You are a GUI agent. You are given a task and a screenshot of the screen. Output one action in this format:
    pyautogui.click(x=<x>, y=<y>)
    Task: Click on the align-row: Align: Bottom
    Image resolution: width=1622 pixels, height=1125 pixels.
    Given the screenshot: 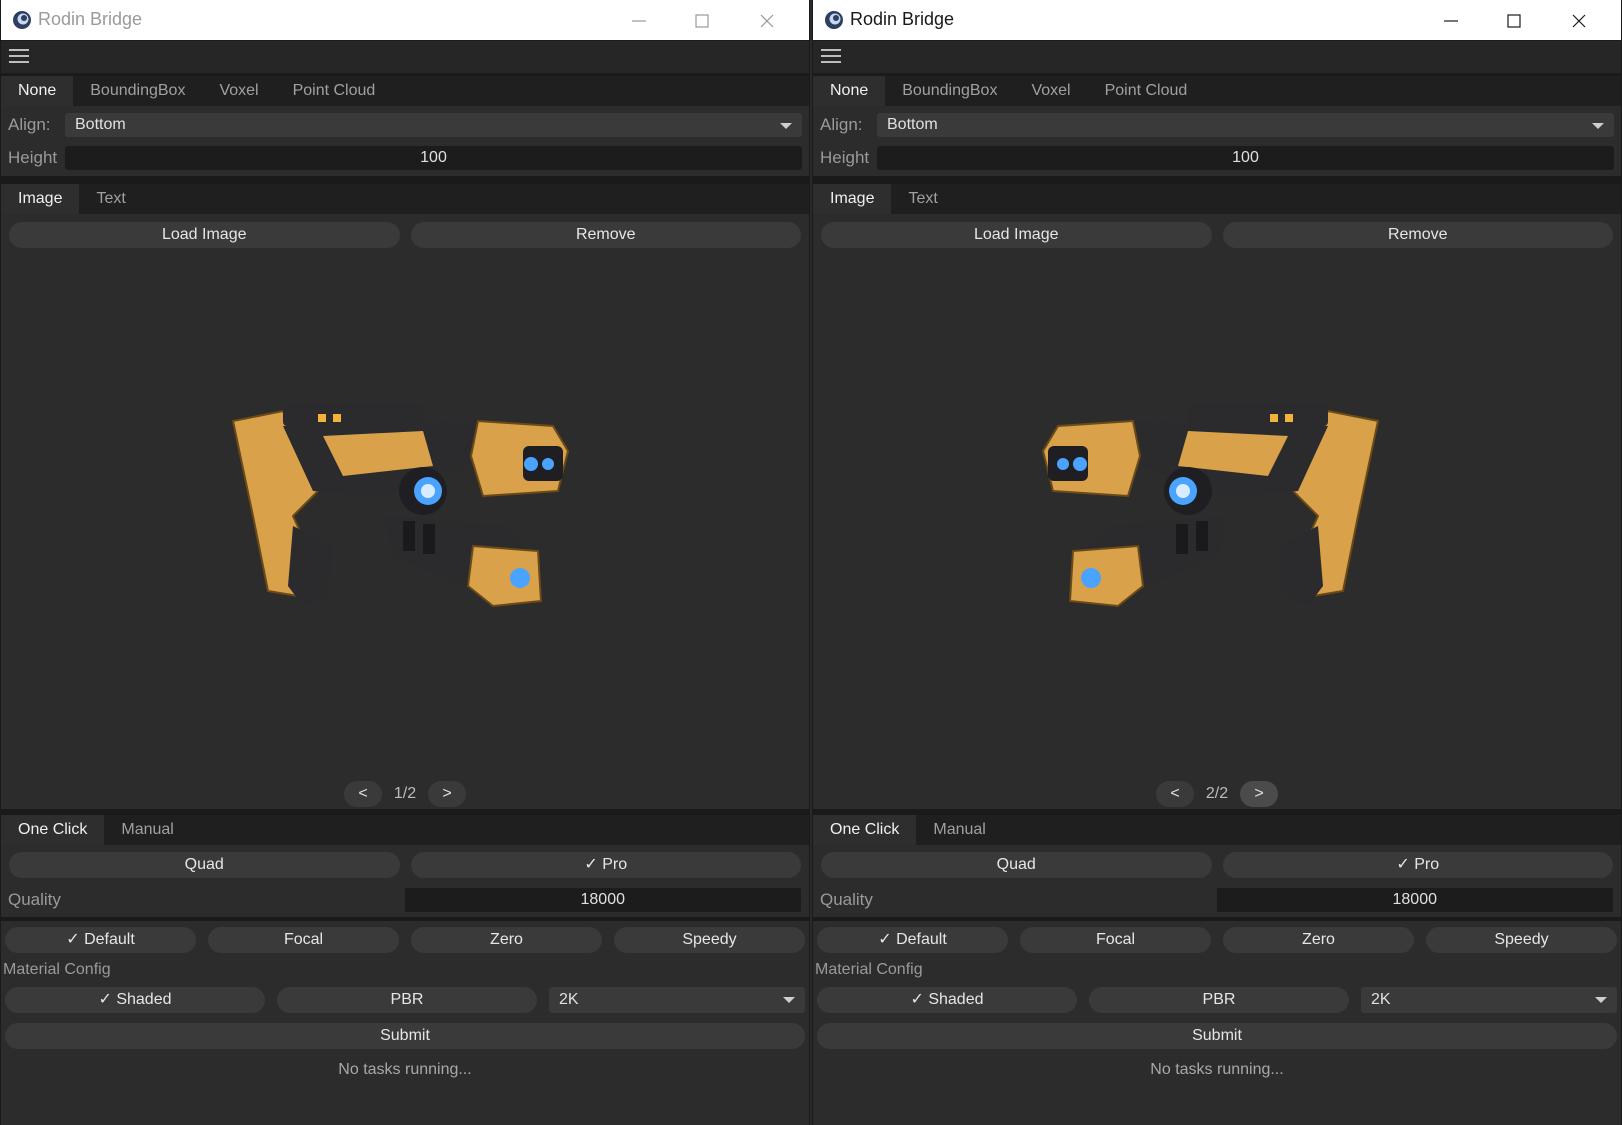 What is the action you would take?
    pyautogui.click(x=1217, y=124)
    